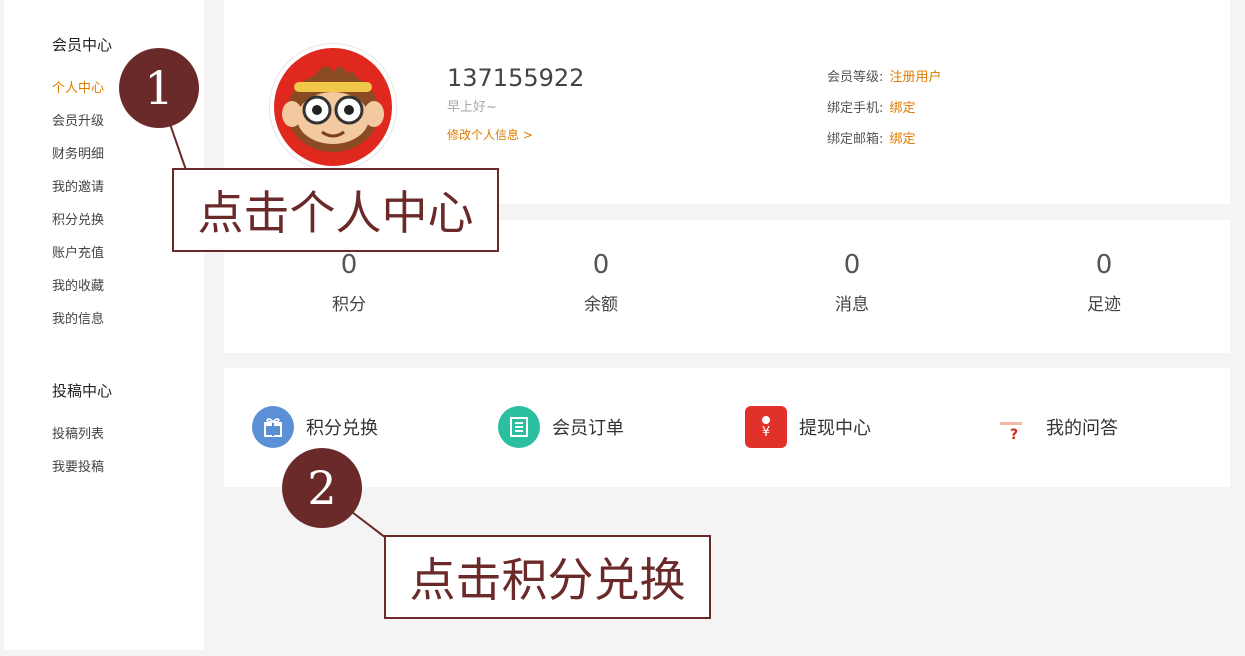 Image resolution: width=1245 pixels, height=656 pixels. Describe the element at coordinates (519, 427) in the screenshot. I see `order-list-icon` at that location.